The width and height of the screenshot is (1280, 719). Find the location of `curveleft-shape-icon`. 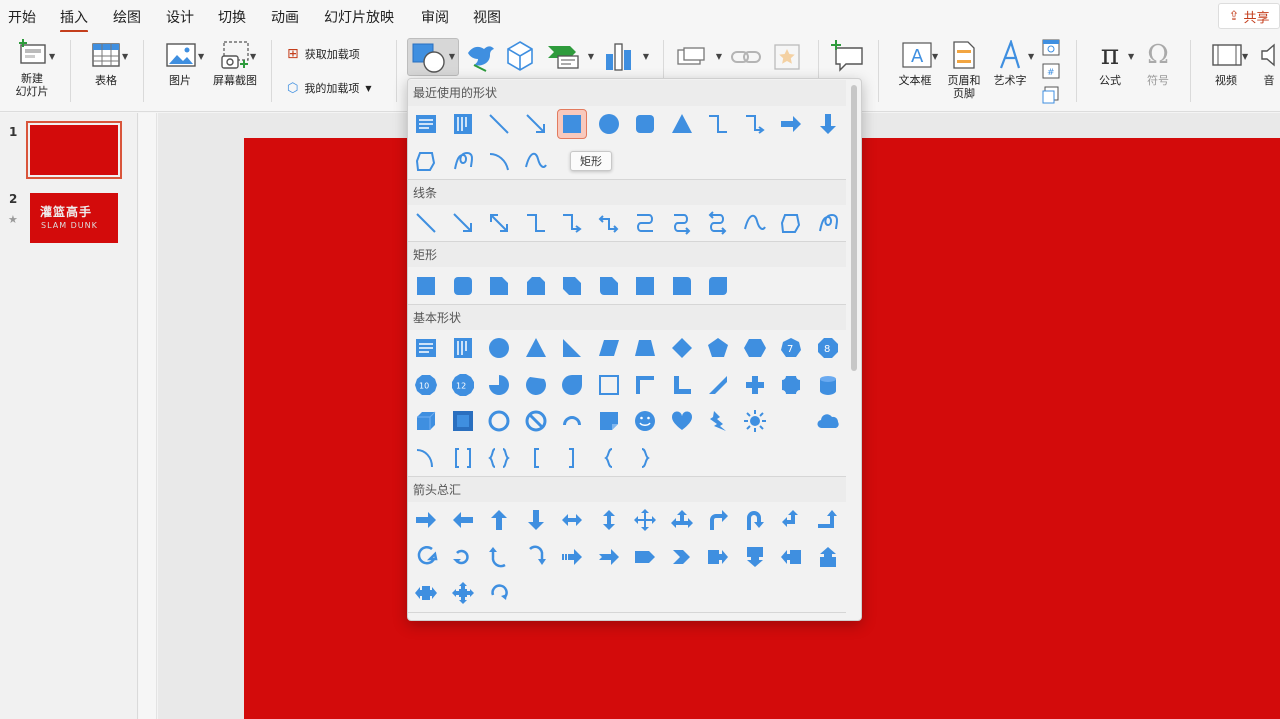

curveleft-shape-icon is located at coordinates (463, 557).